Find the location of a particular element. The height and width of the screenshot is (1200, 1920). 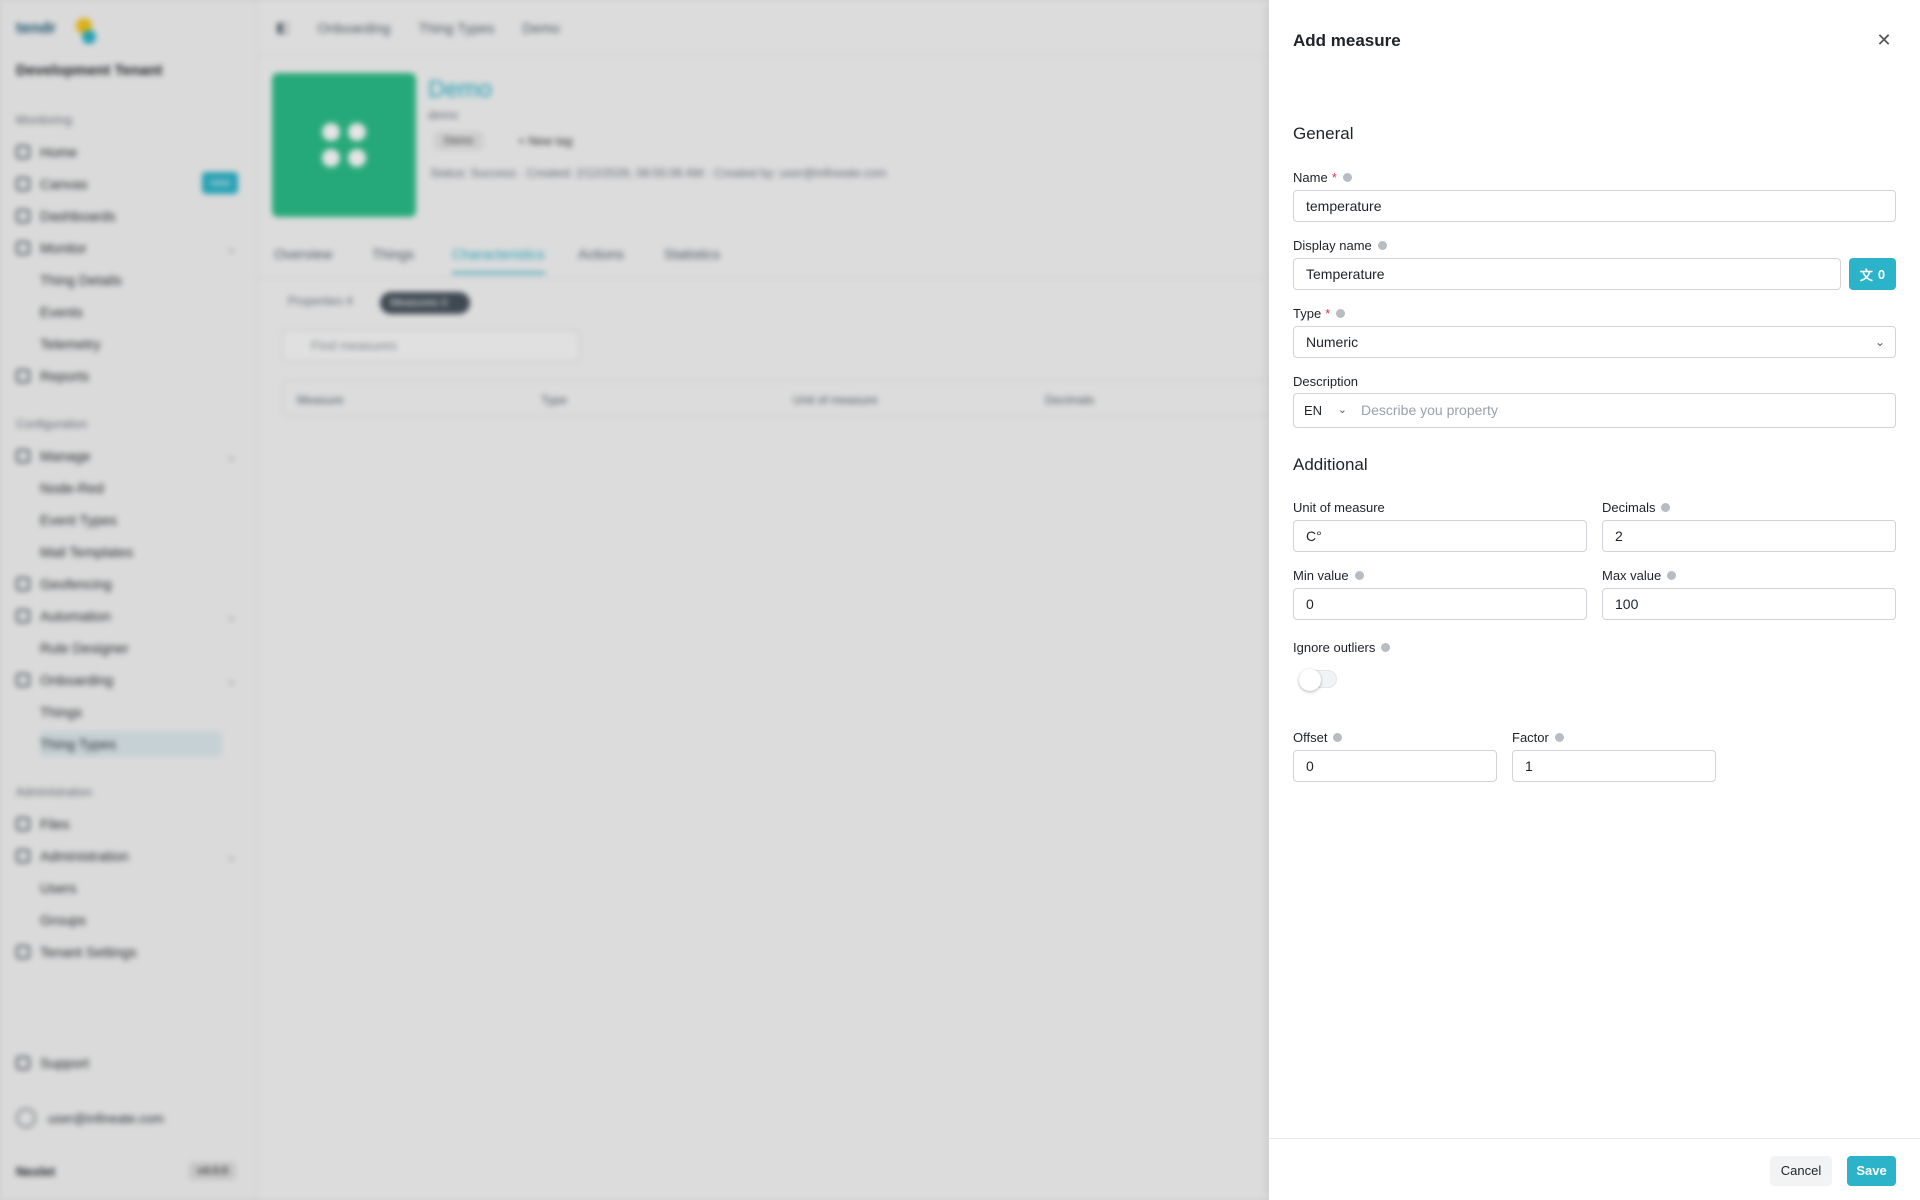

offset-input: 0 is located at coordinates (1395, 766).